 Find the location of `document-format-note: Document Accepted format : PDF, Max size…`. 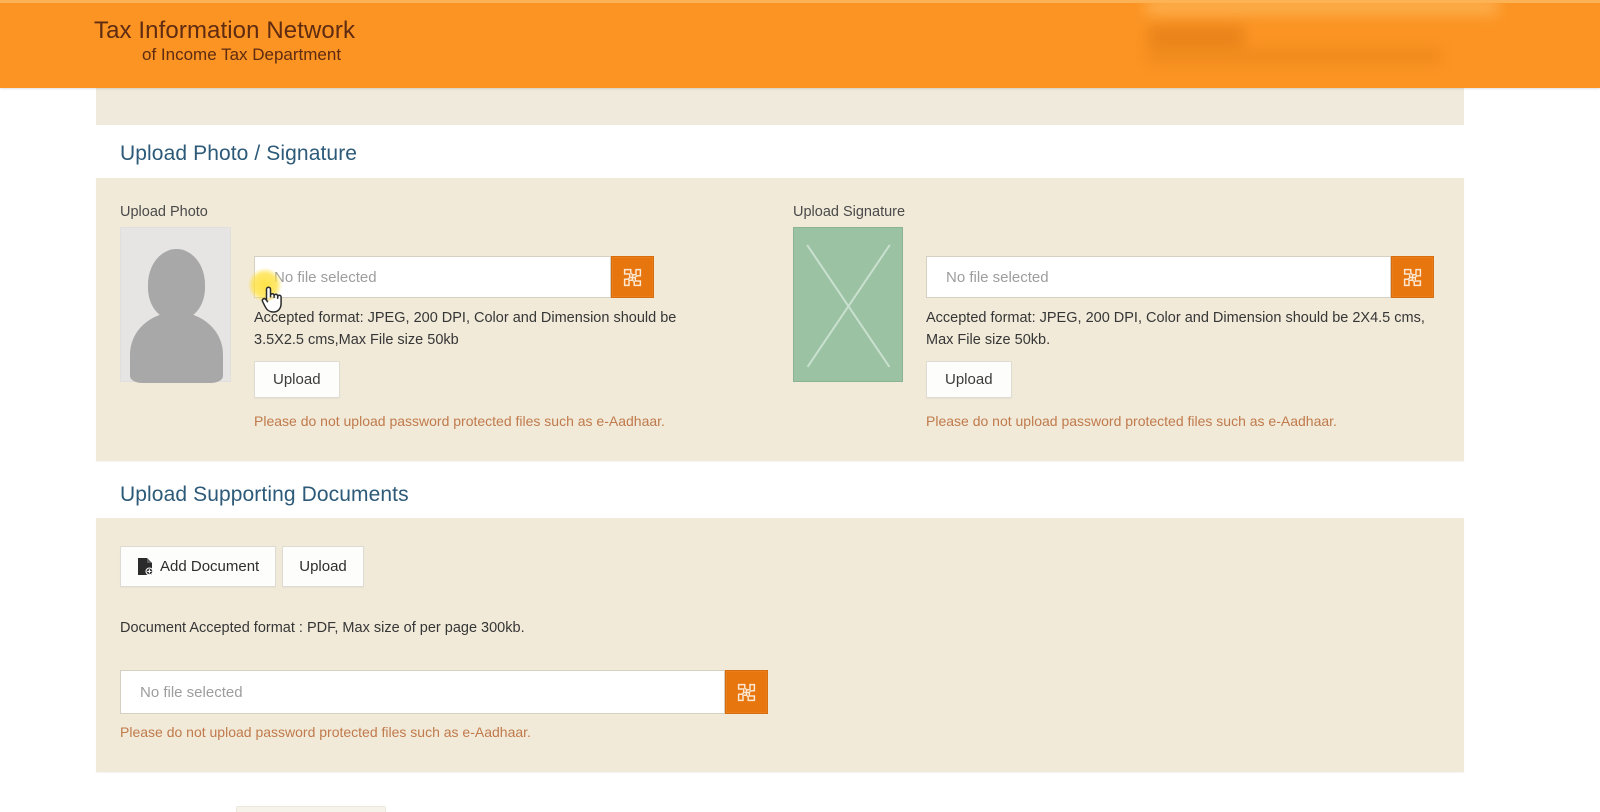

document-format-note: Document Accepted format : PDF, Max size… is located at coordinates (322, 628).